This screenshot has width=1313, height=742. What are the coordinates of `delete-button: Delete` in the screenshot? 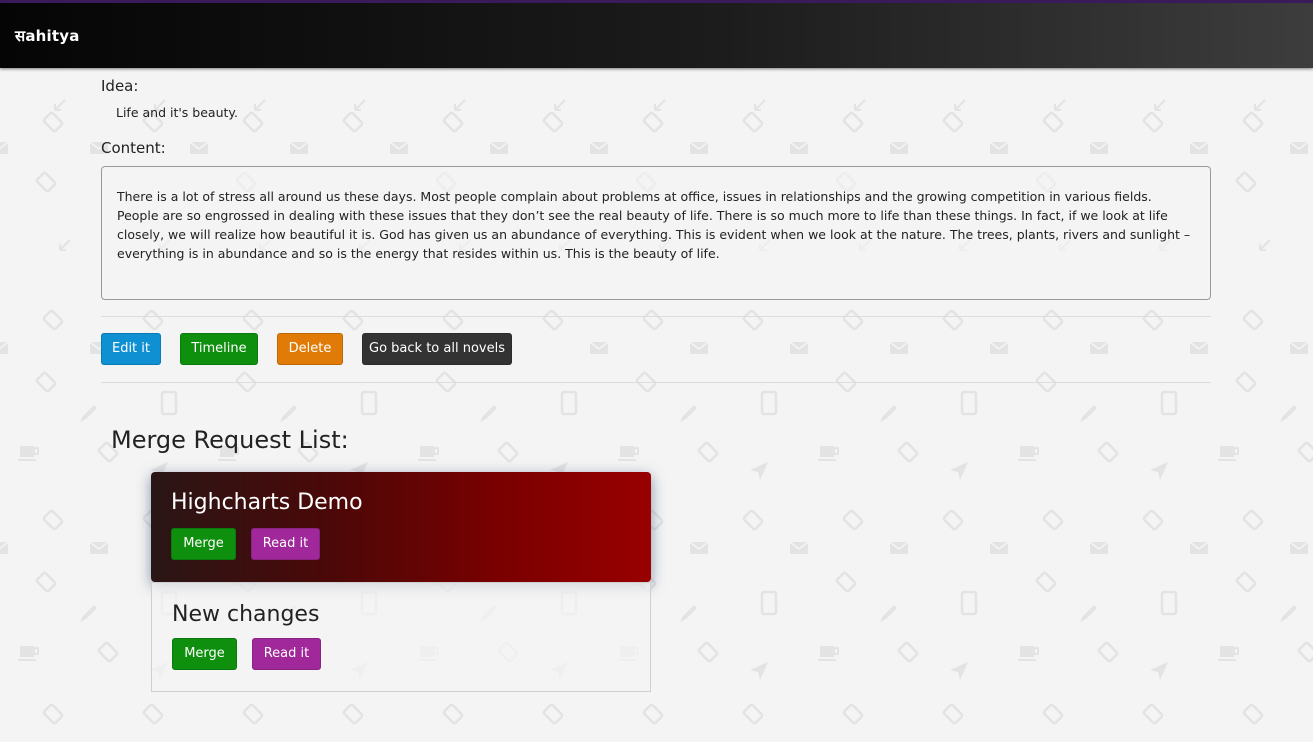 It's located at (310, 349).